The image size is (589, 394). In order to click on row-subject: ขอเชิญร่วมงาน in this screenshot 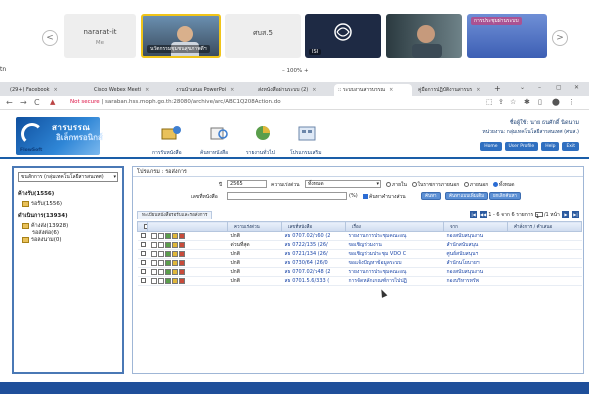, I will do `click(394, 245)`.